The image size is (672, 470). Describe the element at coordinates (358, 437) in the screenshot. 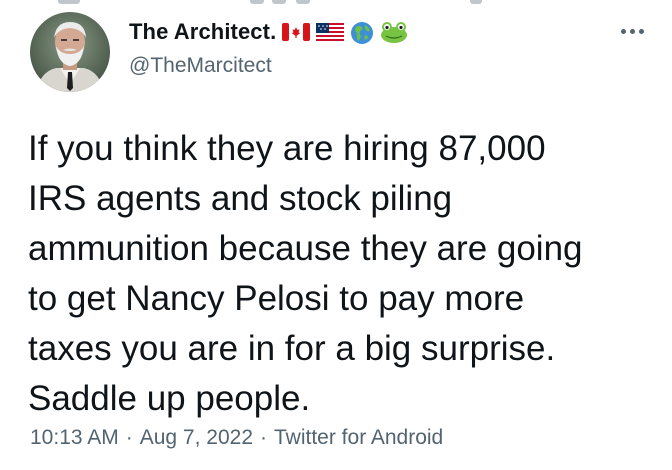

I see `tweet-source-link: Twitter for Android` at that location.